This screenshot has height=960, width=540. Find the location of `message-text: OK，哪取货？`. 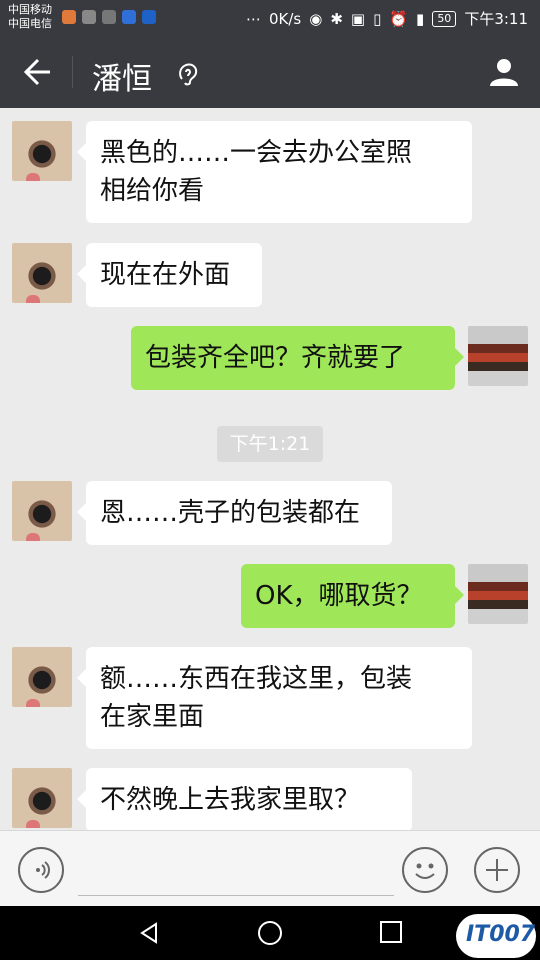

message-text: OK，哪取货？ is located at coordinates (339, 596).